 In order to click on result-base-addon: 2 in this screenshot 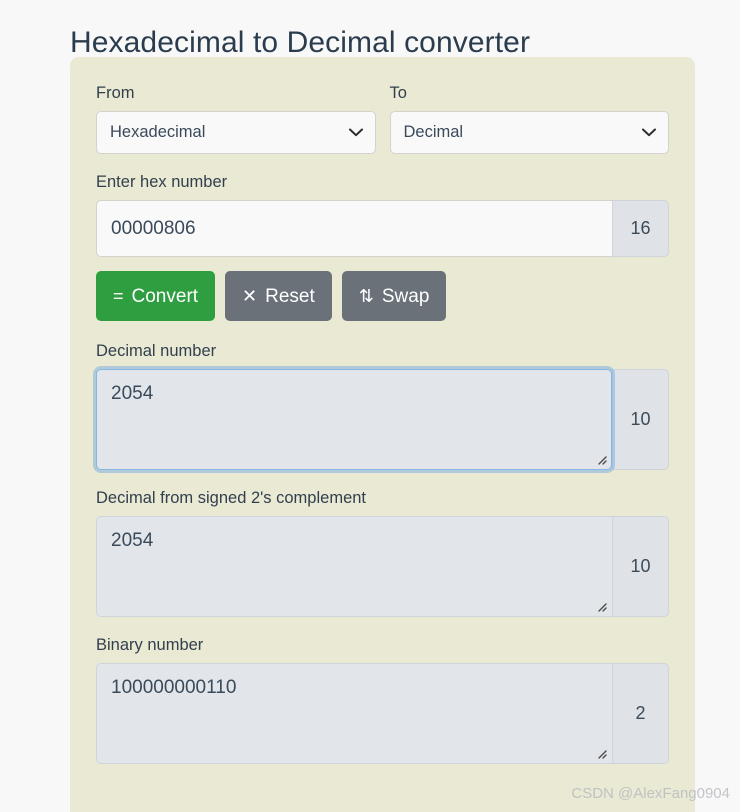, I will do `click(640, 713)`.